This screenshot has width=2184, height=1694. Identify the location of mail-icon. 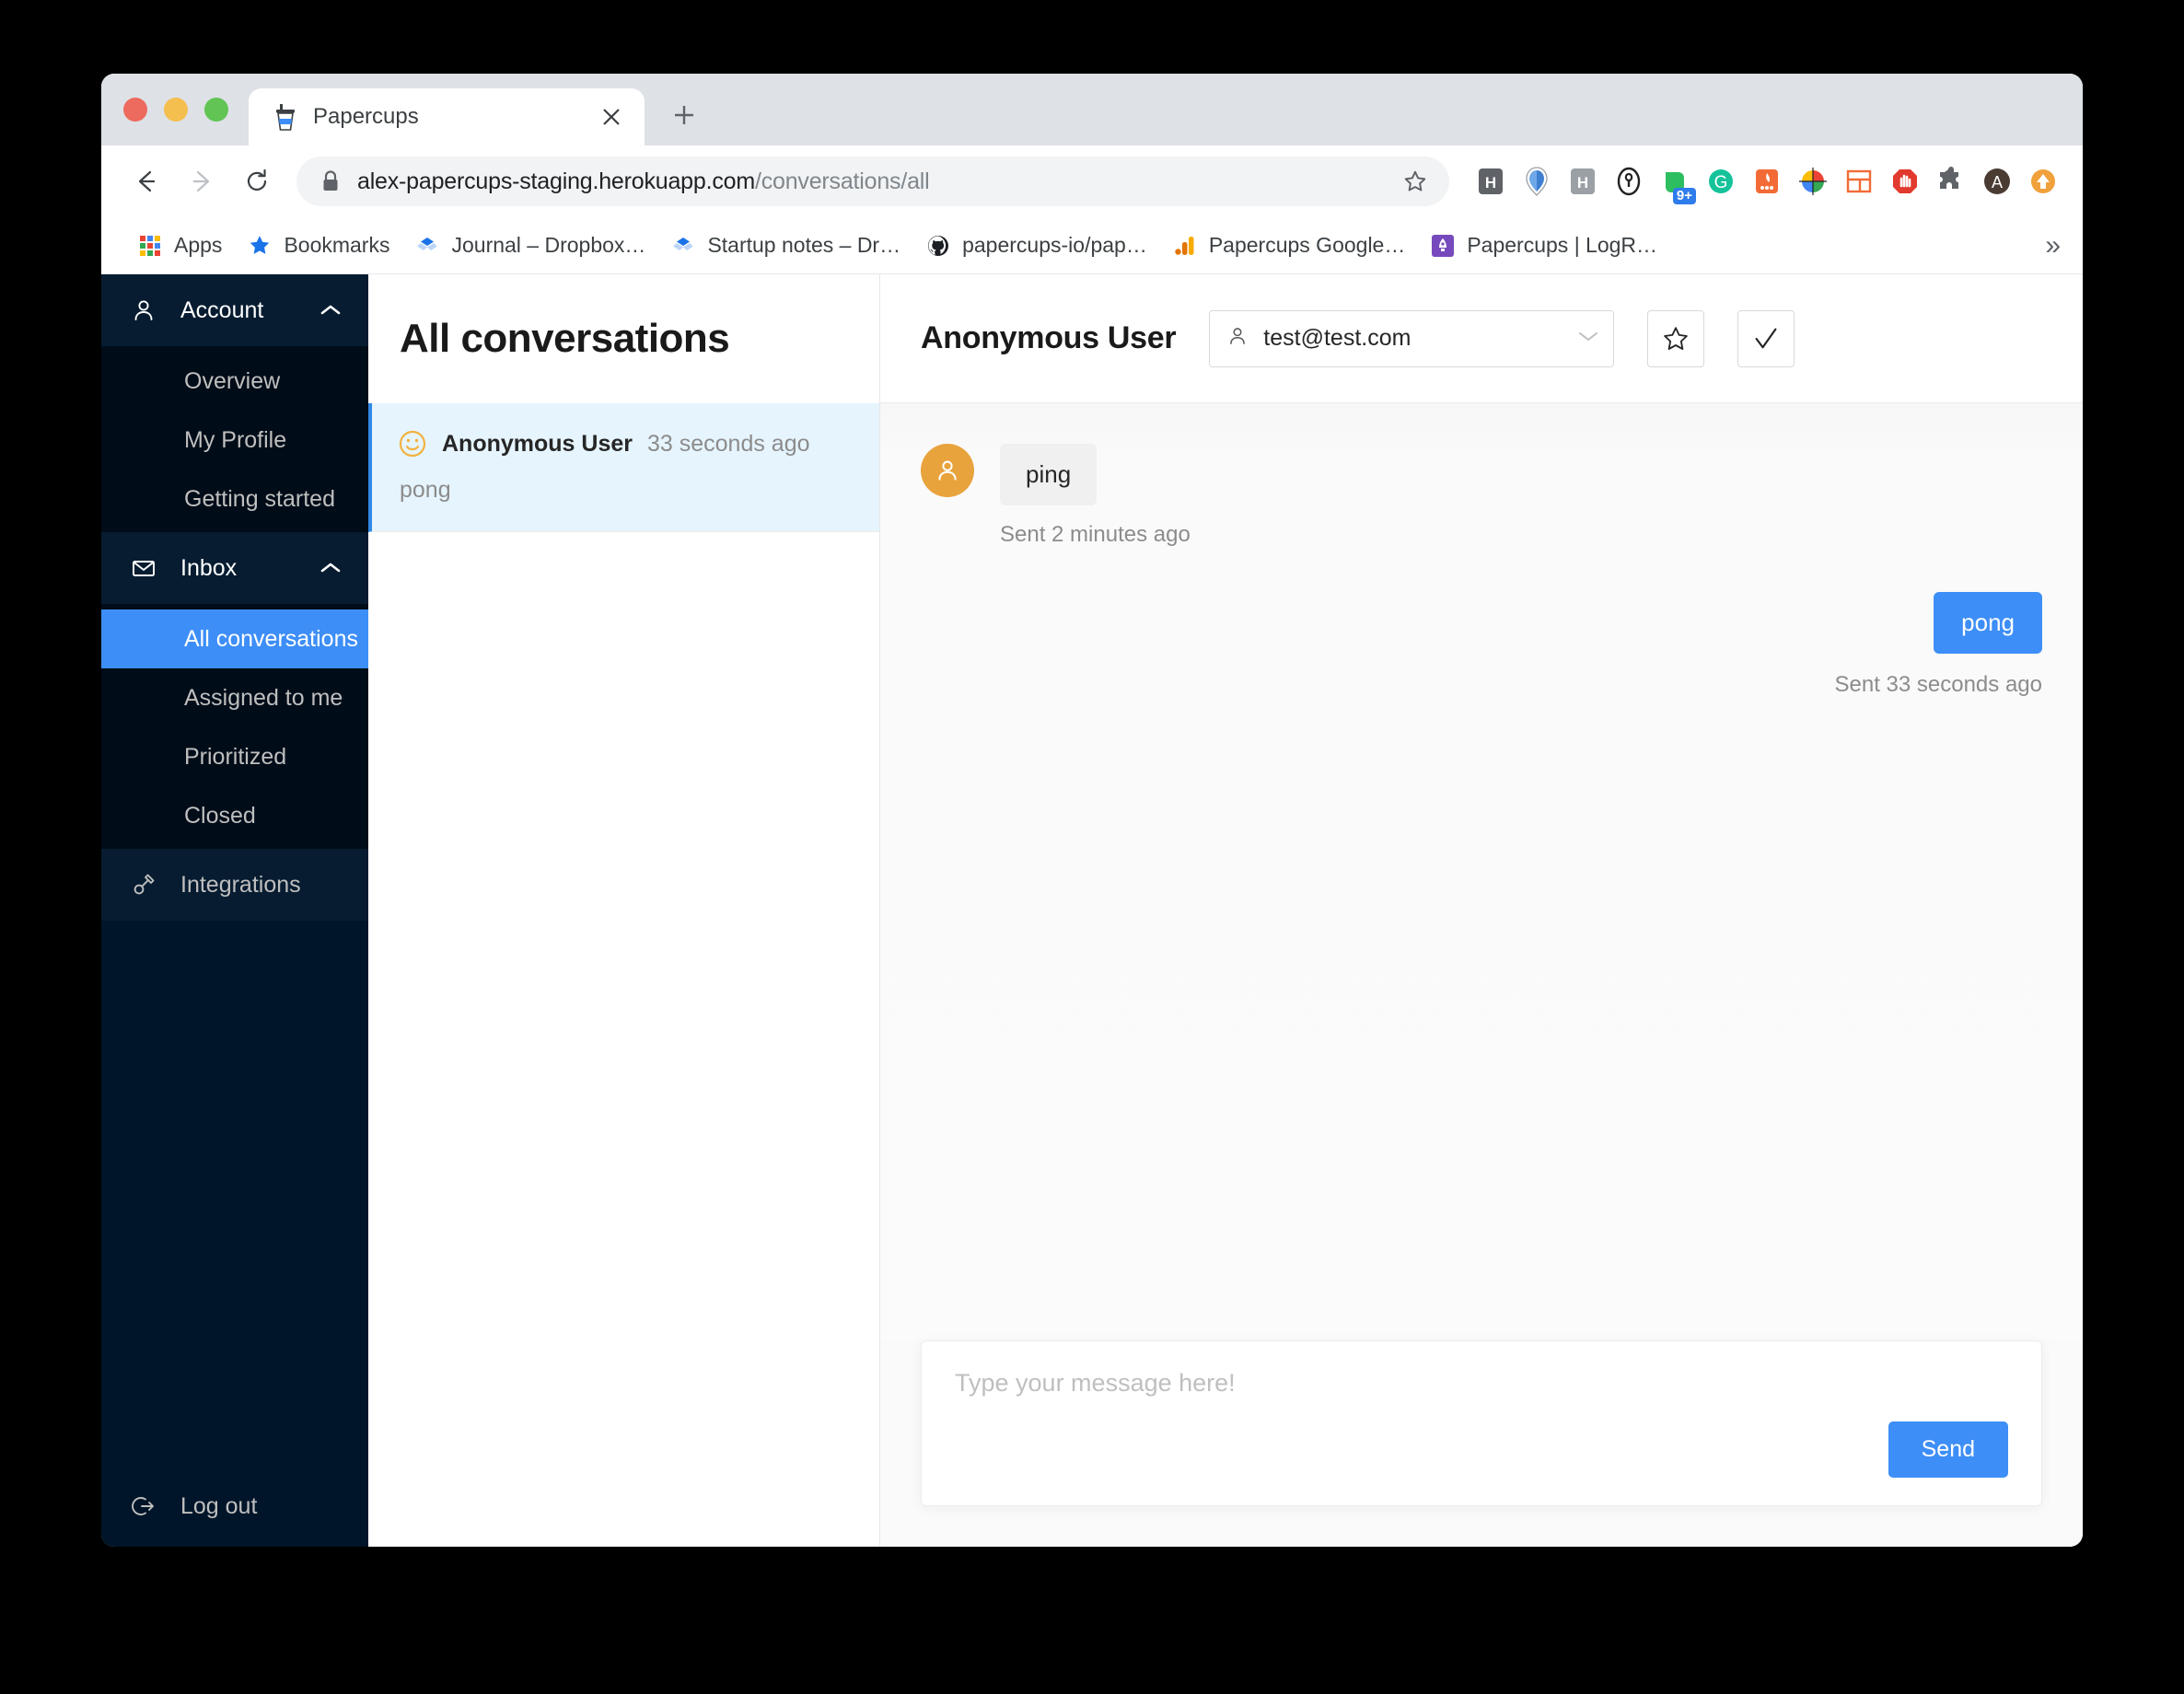
(144, 568).